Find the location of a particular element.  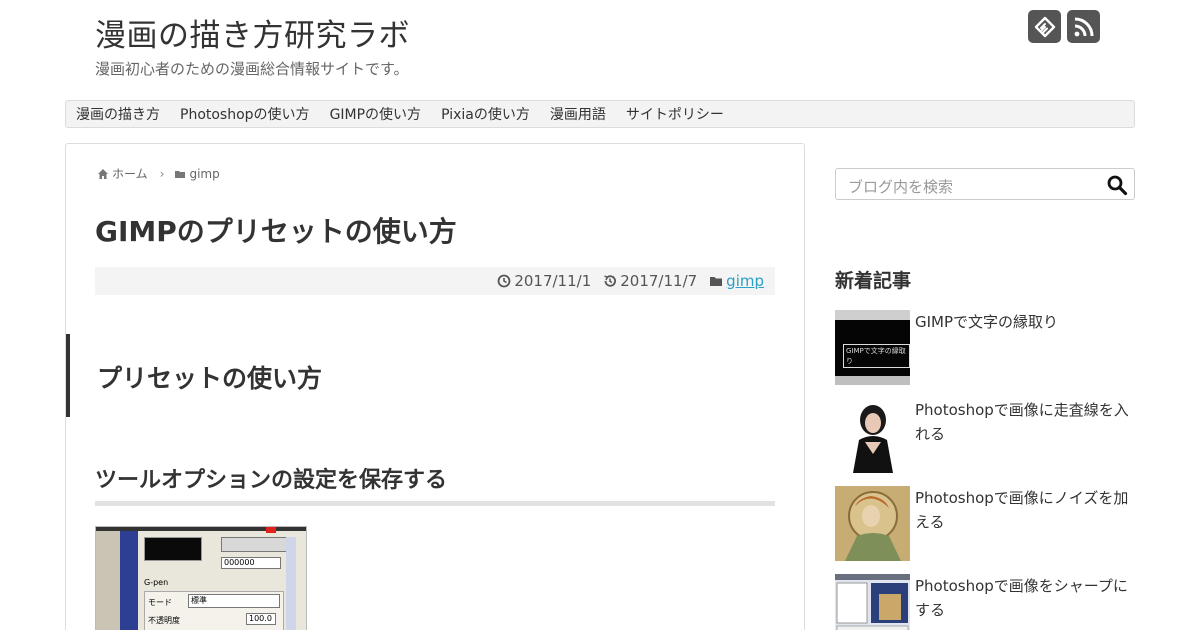

nav-item-pixia: Pixiaの使い方 is located at coordinates (485, 114).